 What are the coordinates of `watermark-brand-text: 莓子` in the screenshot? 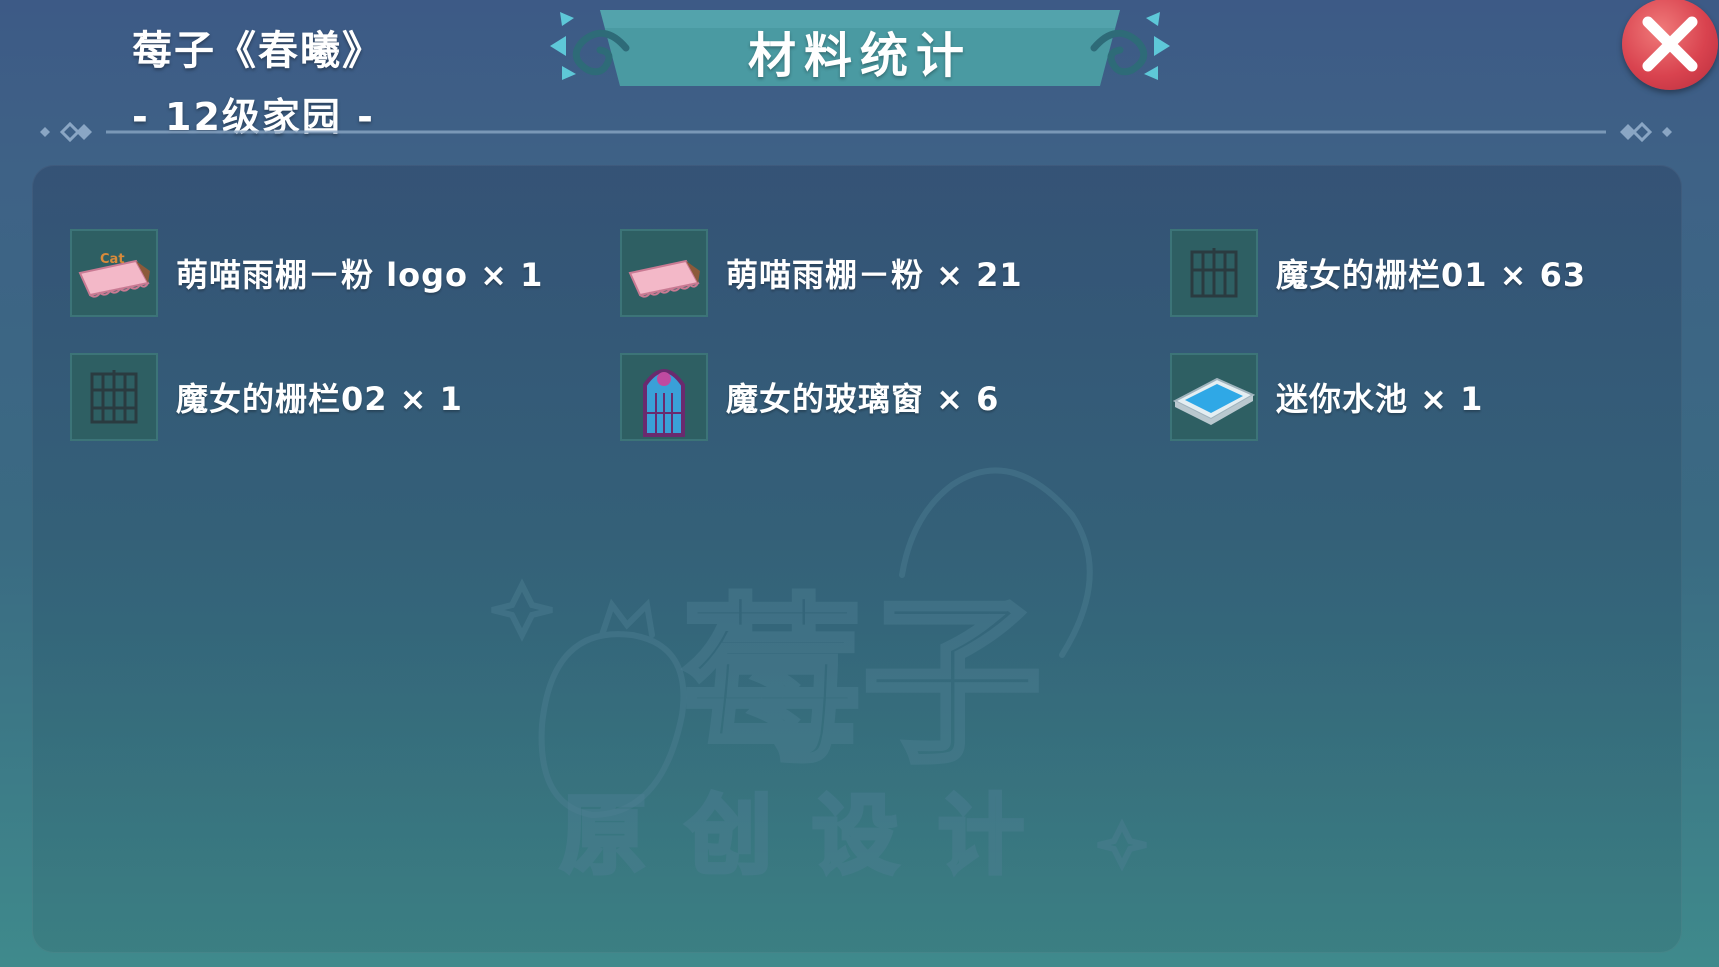 It's located at (862, 683).